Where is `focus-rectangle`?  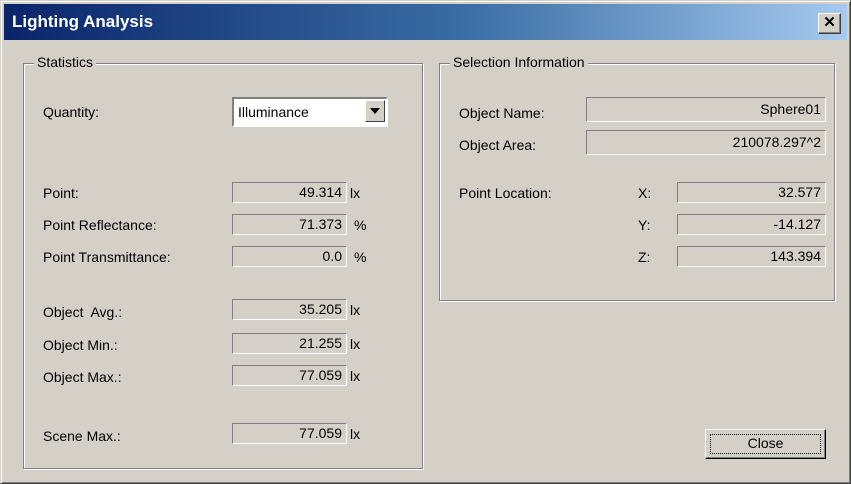 focus-rectangle is located at coordinates (765, 444).